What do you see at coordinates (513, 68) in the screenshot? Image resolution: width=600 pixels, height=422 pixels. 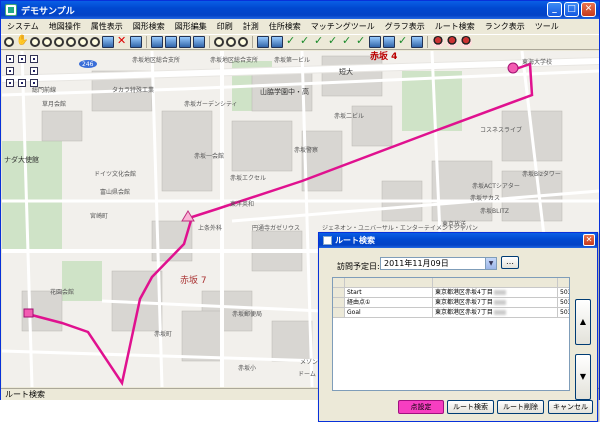 I see `route-start-marker` at bounding box center [513, 68].